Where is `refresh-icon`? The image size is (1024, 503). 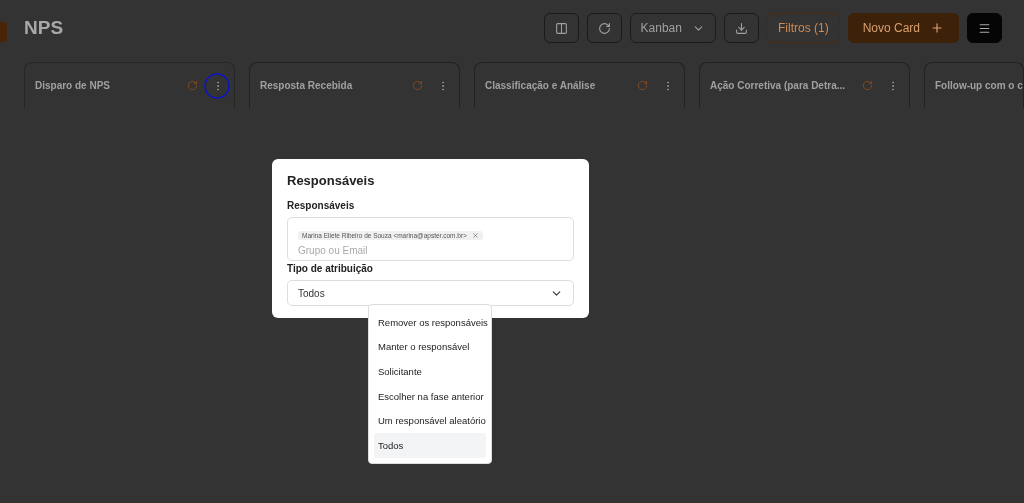 refresh-icon is located at coordinates (604, 28).